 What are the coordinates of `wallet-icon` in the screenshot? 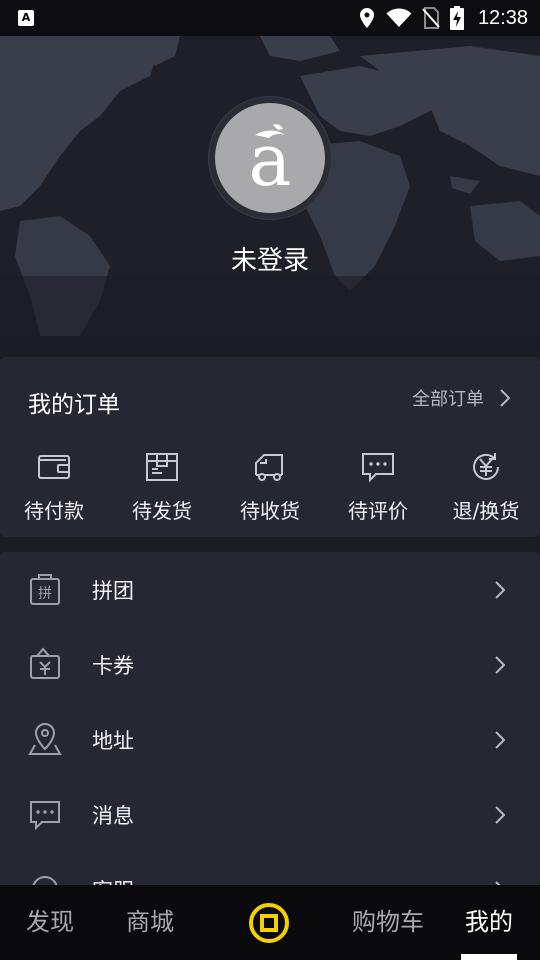 It's located at (54, 467).